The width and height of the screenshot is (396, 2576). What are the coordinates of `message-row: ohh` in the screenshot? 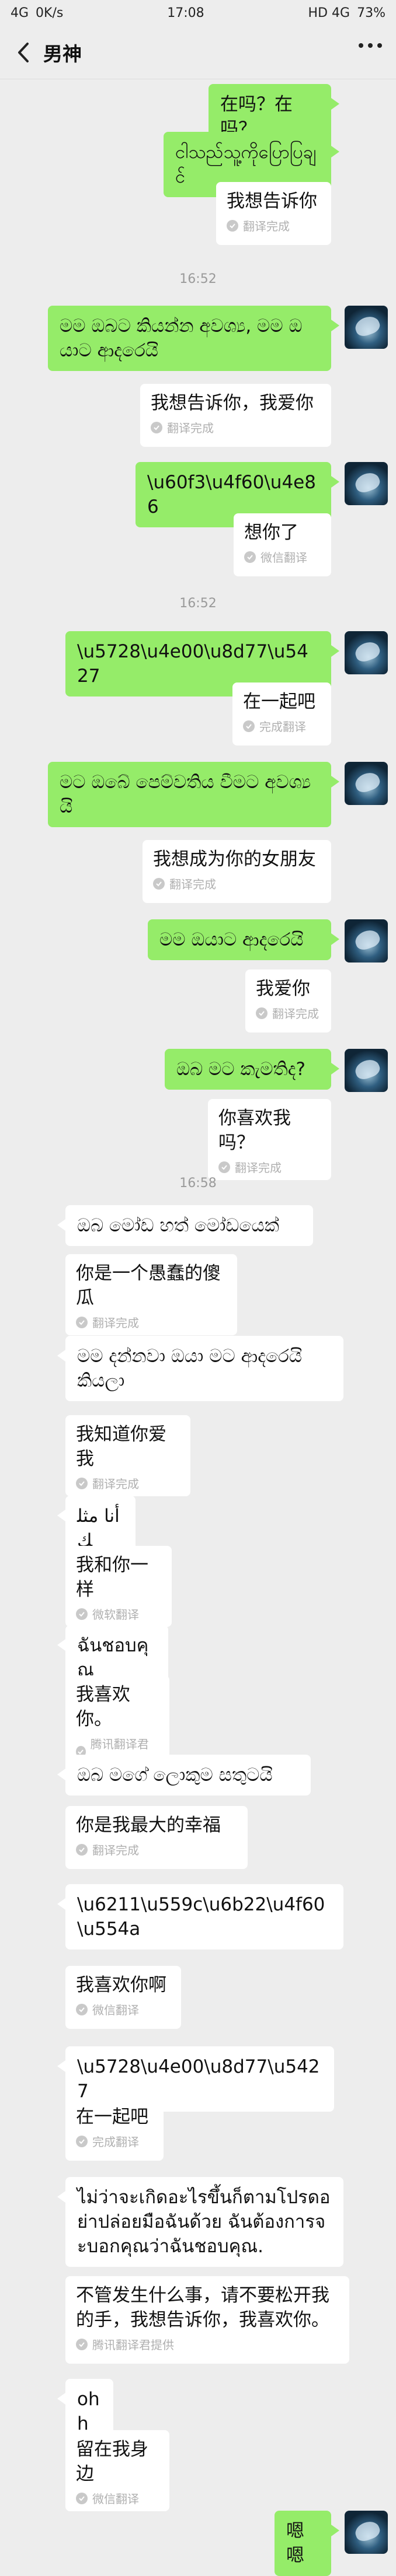 It's located at (198, 2411).